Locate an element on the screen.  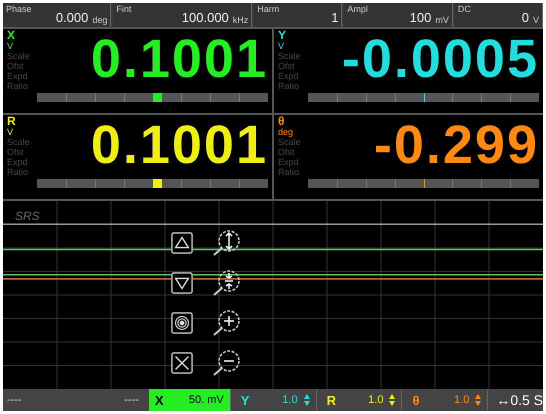
channel-reading: -0.0005 is located at coordinates (439, 59).